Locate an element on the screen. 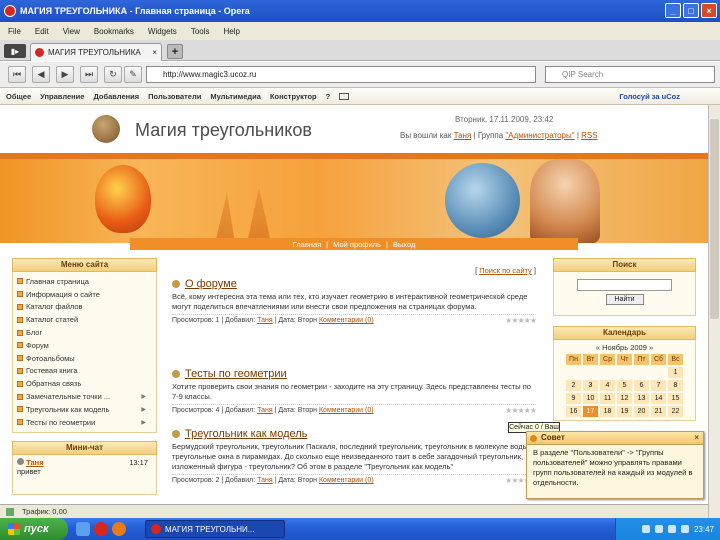 The image size is (720, 540). menu-view: View is located at coordinates (71, 31).